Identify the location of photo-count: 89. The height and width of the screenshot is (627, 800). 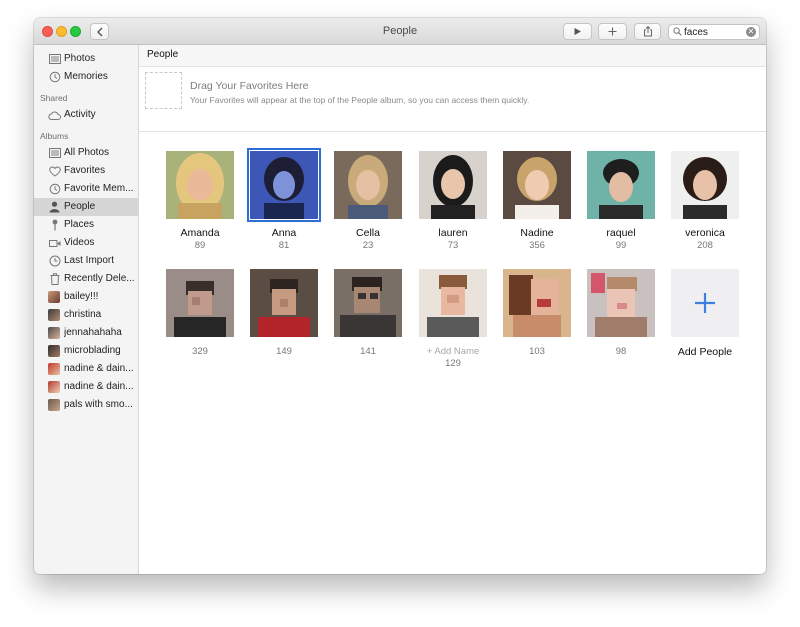
(200, 245).